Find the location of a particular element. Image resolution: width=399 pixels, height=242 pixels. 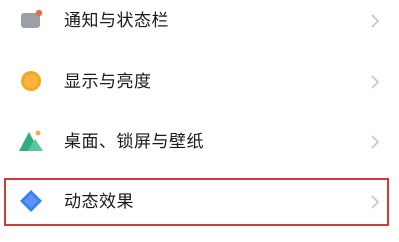

settings-item-label: 动态效果 is located at coordinates (99, 202).